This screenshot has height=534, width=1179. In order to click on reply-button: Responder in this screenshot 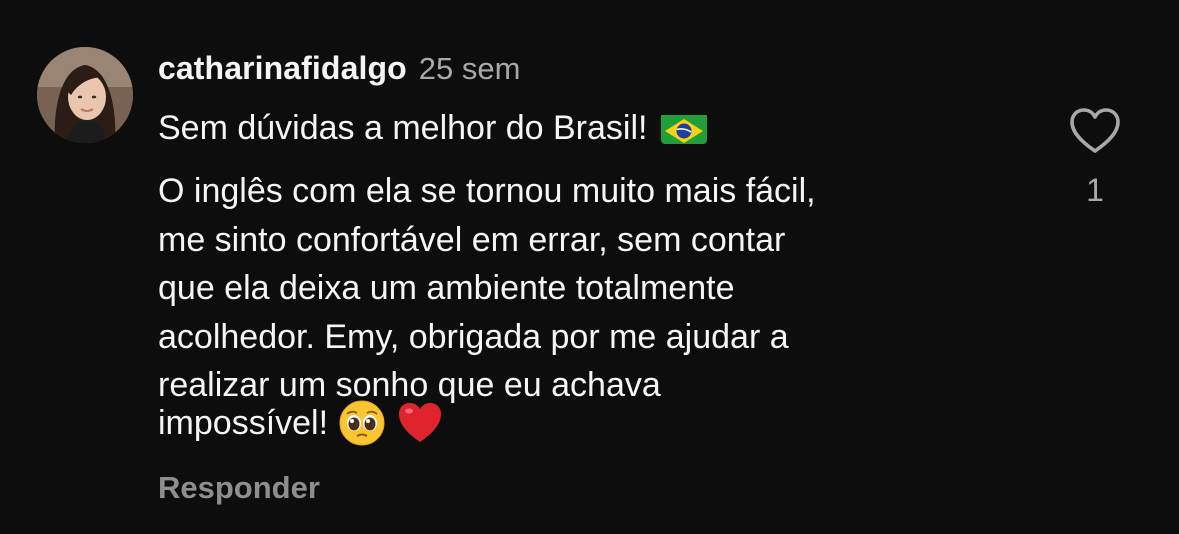, I will do `click(239, 488)`.